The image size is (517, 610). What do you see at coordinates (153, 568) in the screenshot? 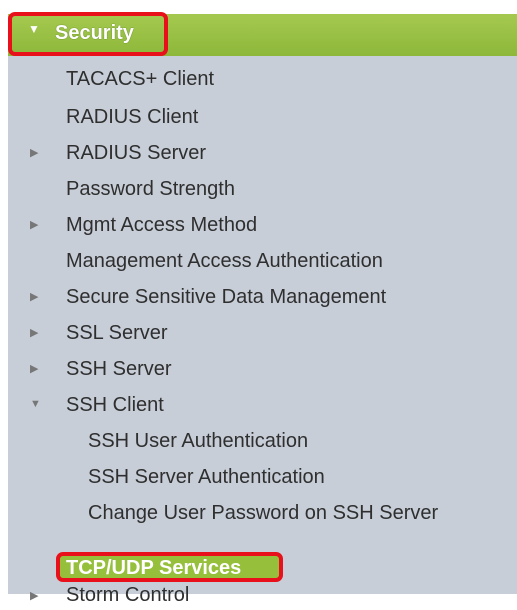
I see `menu-item-tcp-udp-services: TCP/UDP Services` at bounding box center [153, 568].